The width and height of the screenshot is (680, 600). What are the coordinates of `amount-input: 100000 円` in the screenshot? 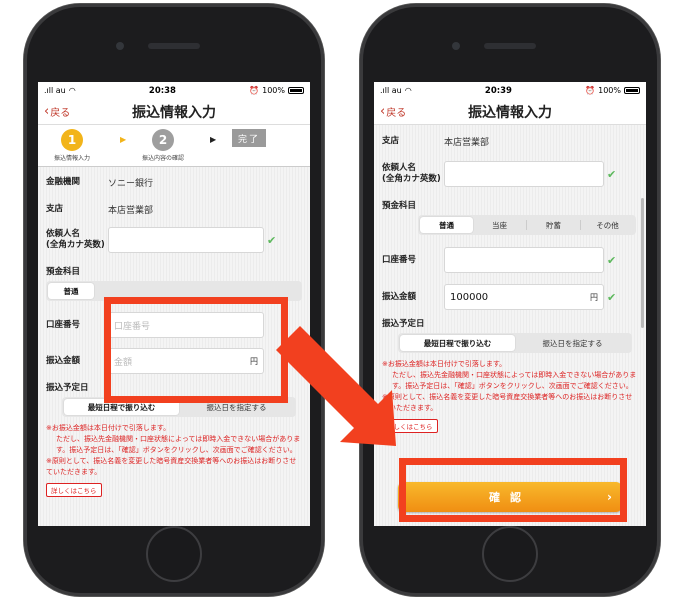 It's located at (524, 297).